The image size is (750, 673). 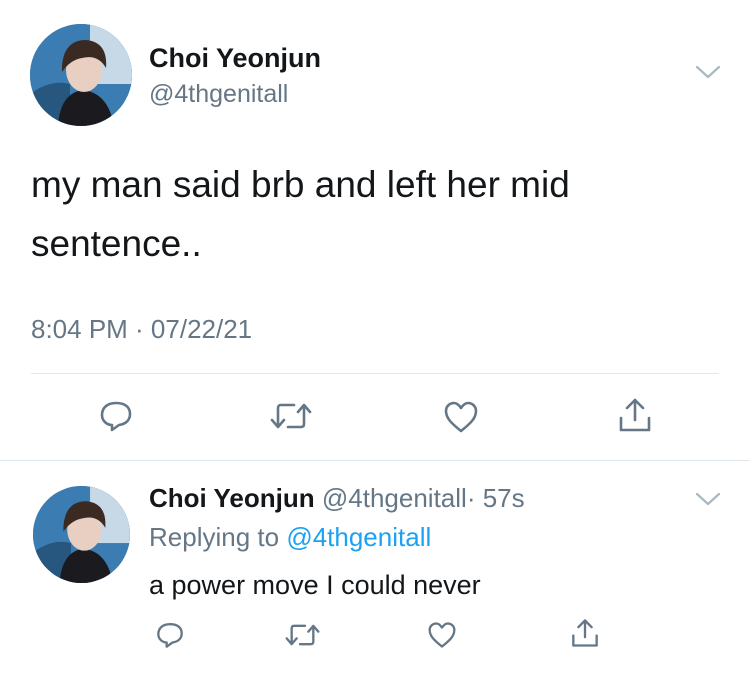 I want to click on replying-to-handle: @4thgenitall, so click(x=358, y=537).